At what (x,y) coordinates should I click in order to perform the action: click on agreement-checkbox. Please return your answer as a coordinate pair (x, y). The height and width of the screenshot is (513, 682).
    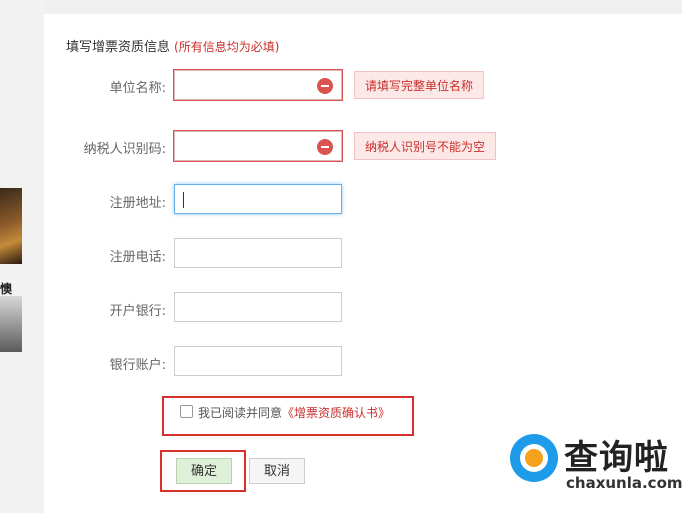
    Looking at the image, I should click on (186, 411).